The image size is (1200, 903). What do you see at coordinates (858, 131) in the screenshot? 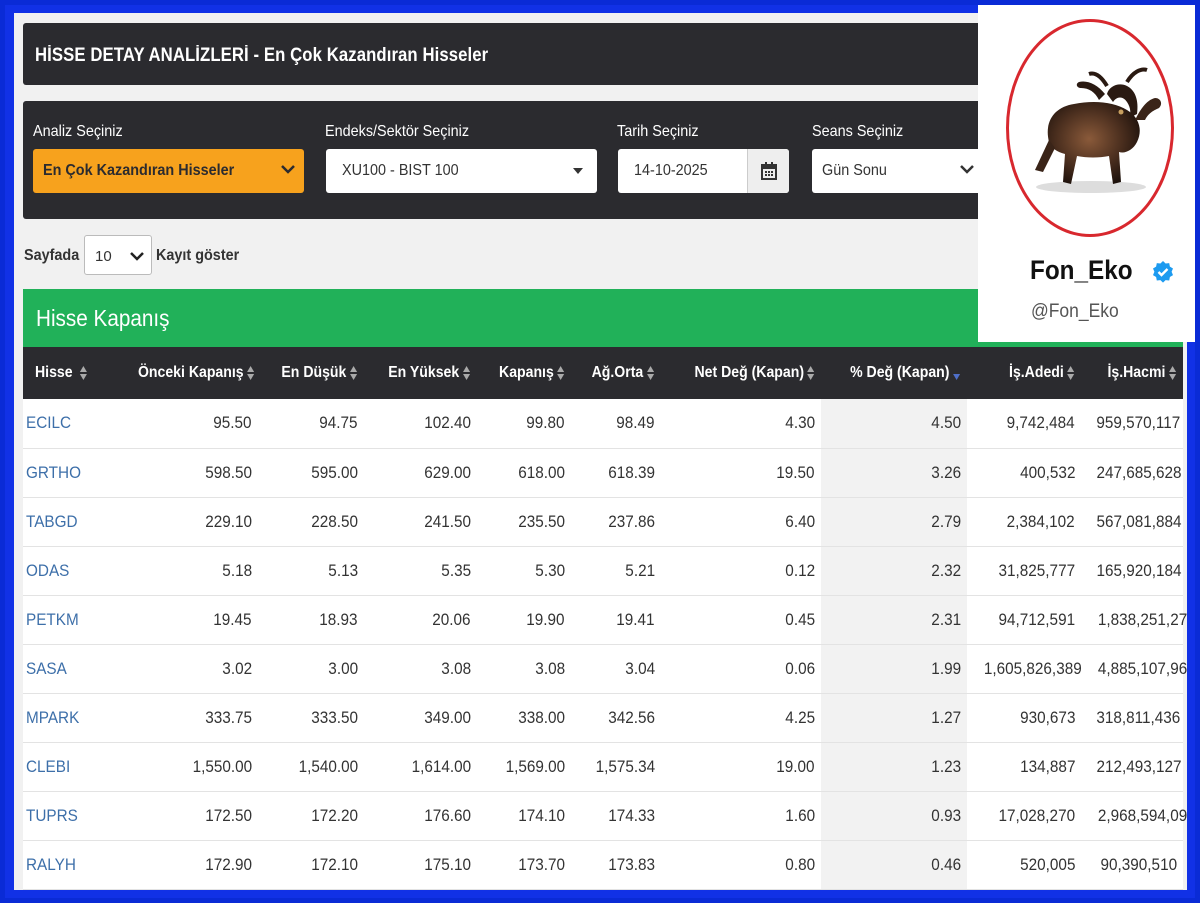
I see `seans-label: Seans Seçiniz` at bounding box center [858, 131].